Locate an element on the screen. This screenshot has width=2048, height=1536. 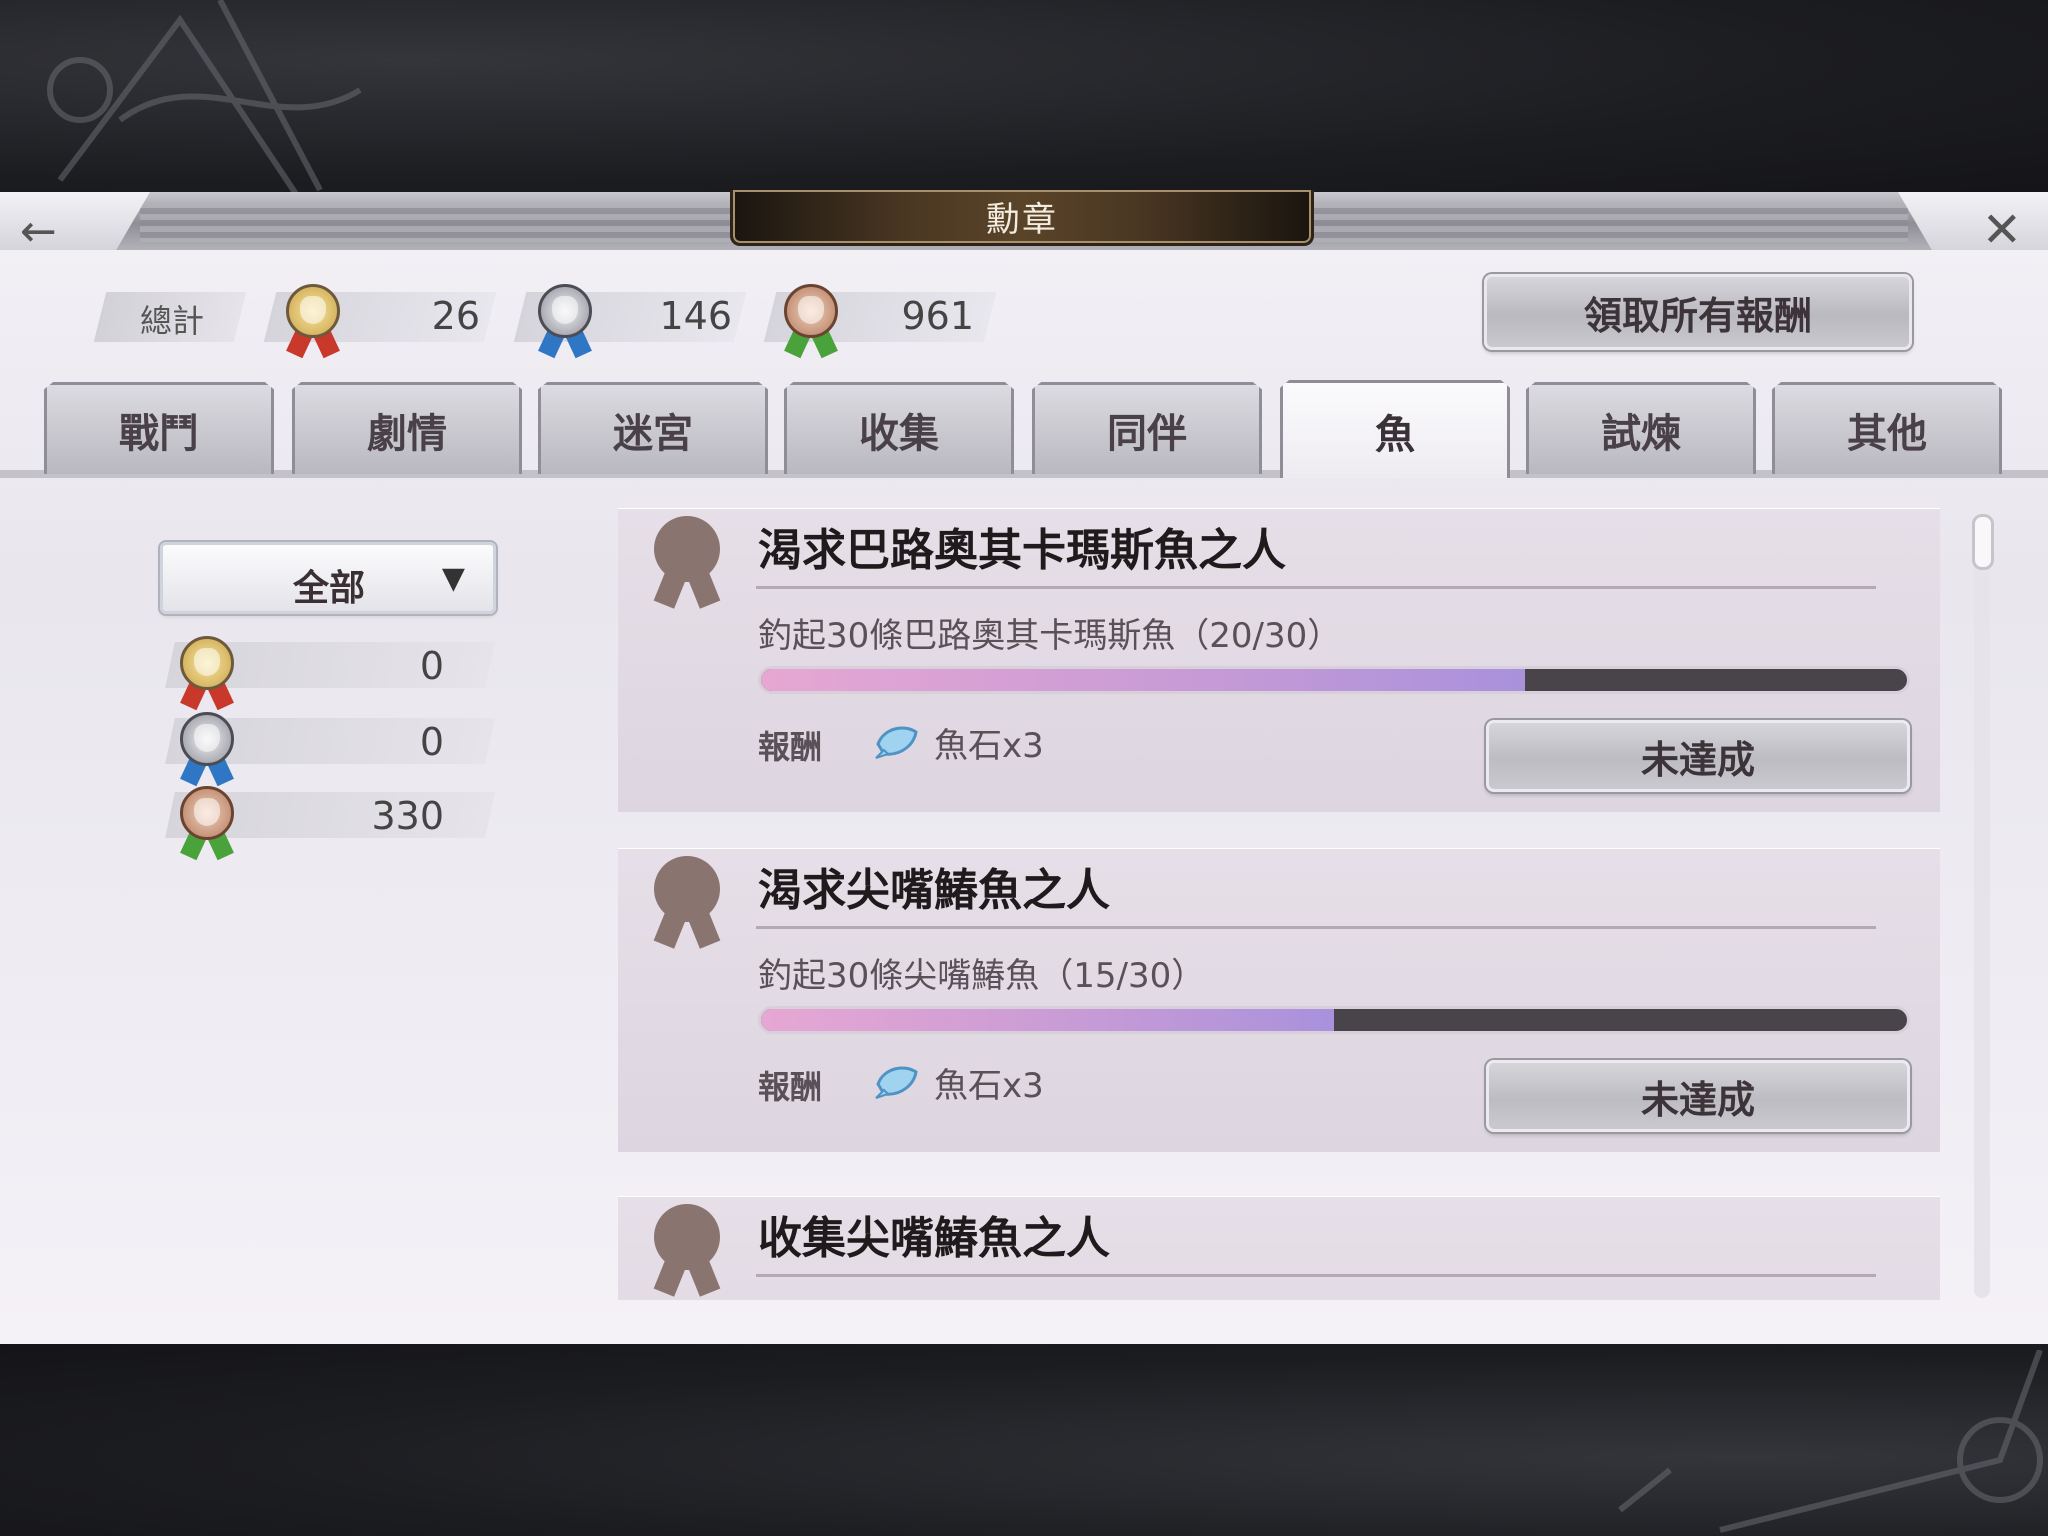
tab-fish: 魚 is located at coordinates (1395, 429).